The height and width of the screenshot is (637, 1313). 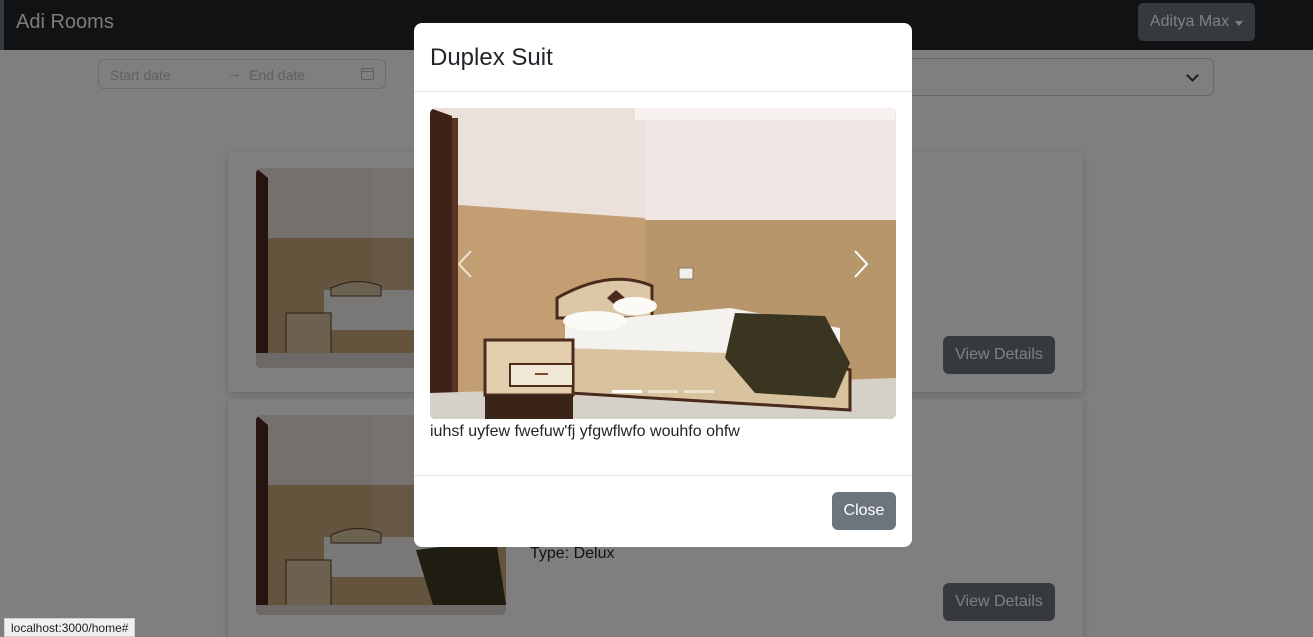 What do you see at coordinates (70, 627) in the screenshot?
I see `status-bar-url: localhost:3000/home#` at bounding box center [70, 627].